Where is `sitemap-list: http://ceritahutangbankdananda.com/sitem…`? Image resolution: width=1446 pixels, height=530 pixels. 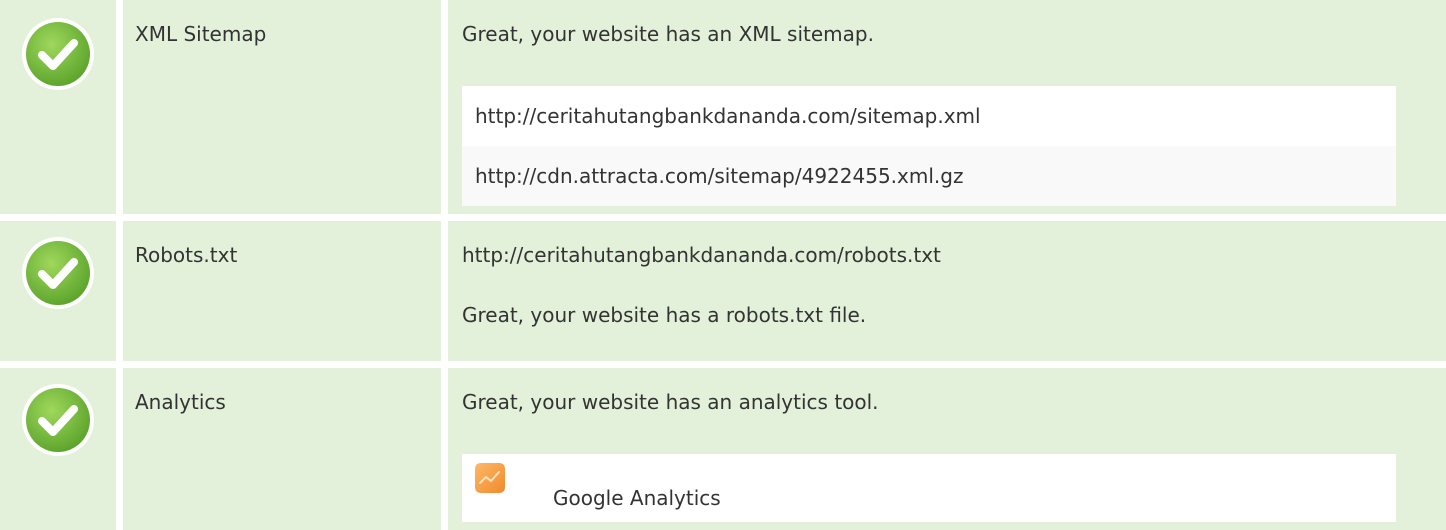 sitemap-list: http://ceritahutangbankdananda.com/sitem… is located at coordinates (929, 146).